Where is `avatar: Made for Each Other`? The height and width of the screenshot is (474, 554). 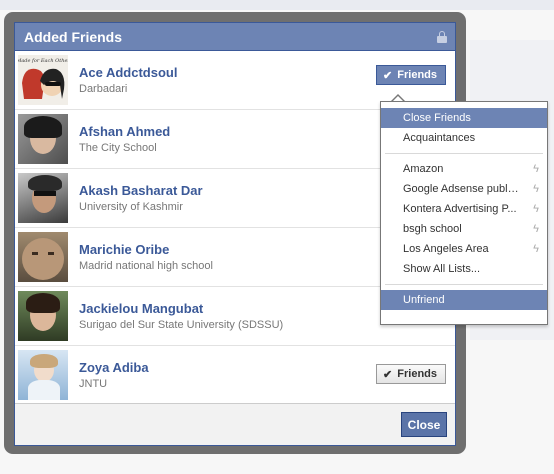 avatar: Made for Each Other is located at coordinates (43, 80).